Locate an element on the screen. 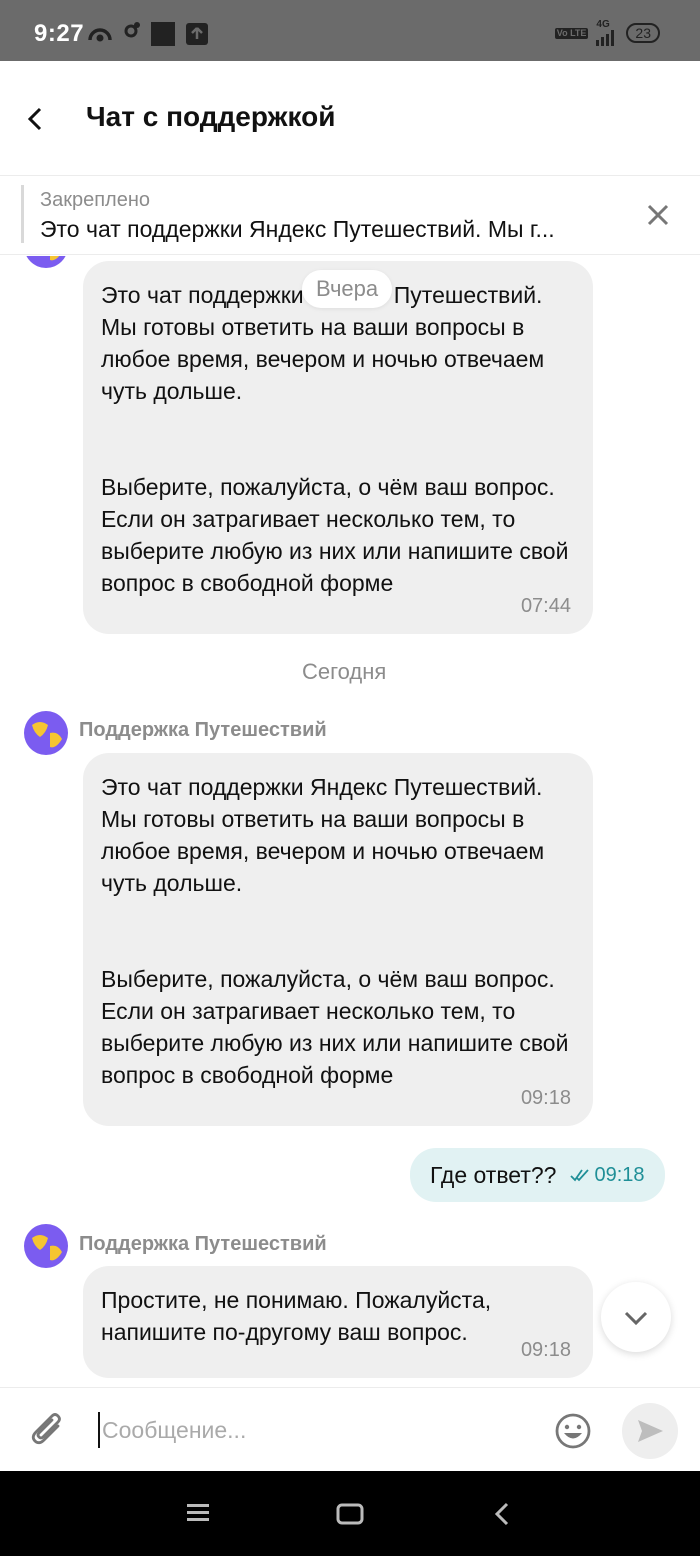 This screenshot has height=1556, width=700. system-navigation-bar is located at coordinates (350, 1513).